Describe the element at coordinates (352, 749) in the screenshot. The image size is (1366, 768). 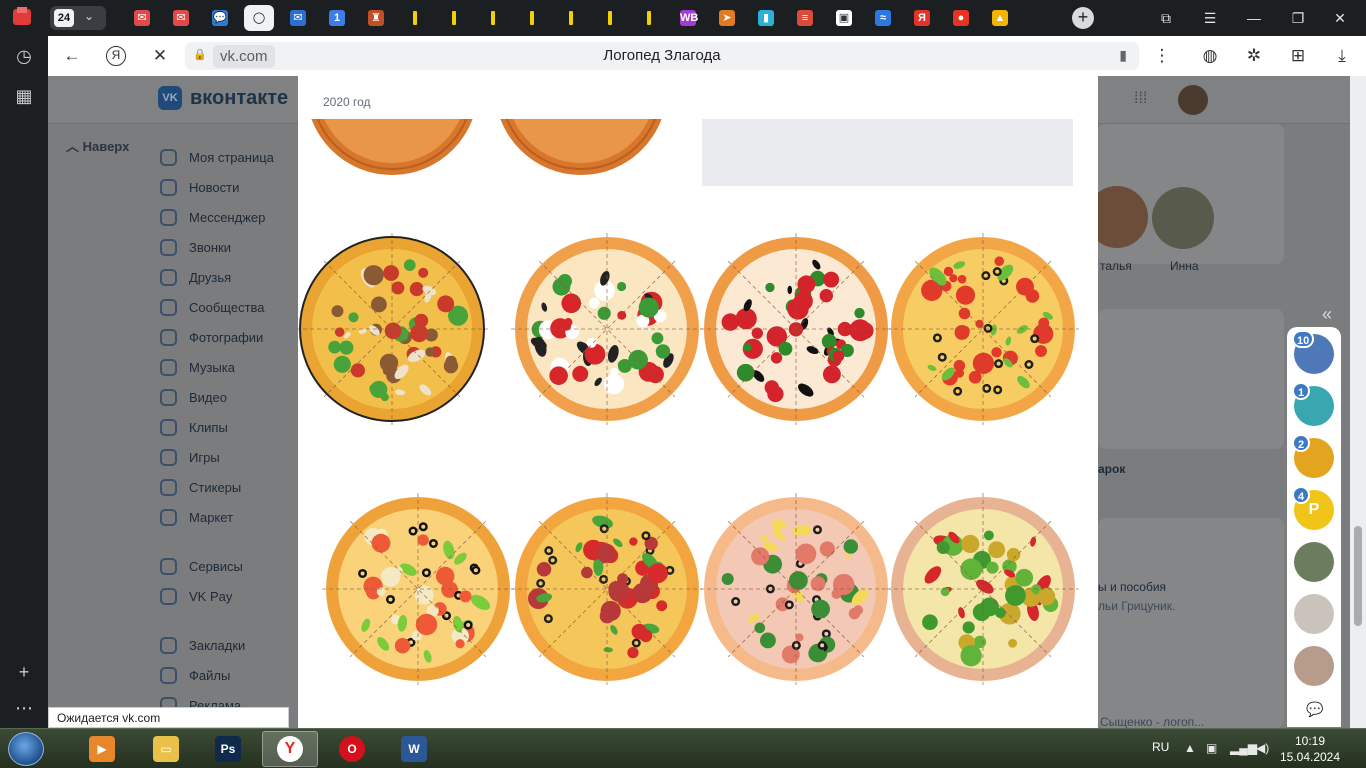
I see `taskbar-app: O` at that location.